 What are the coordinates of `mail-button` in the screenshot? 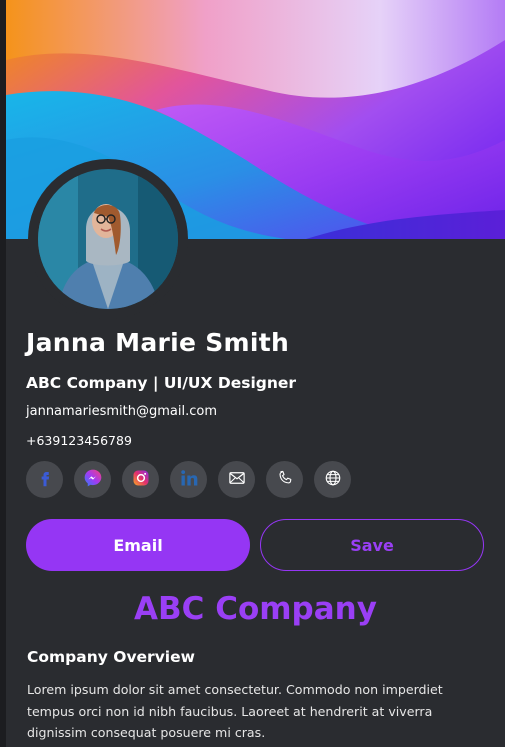 It's located at (236, 479).